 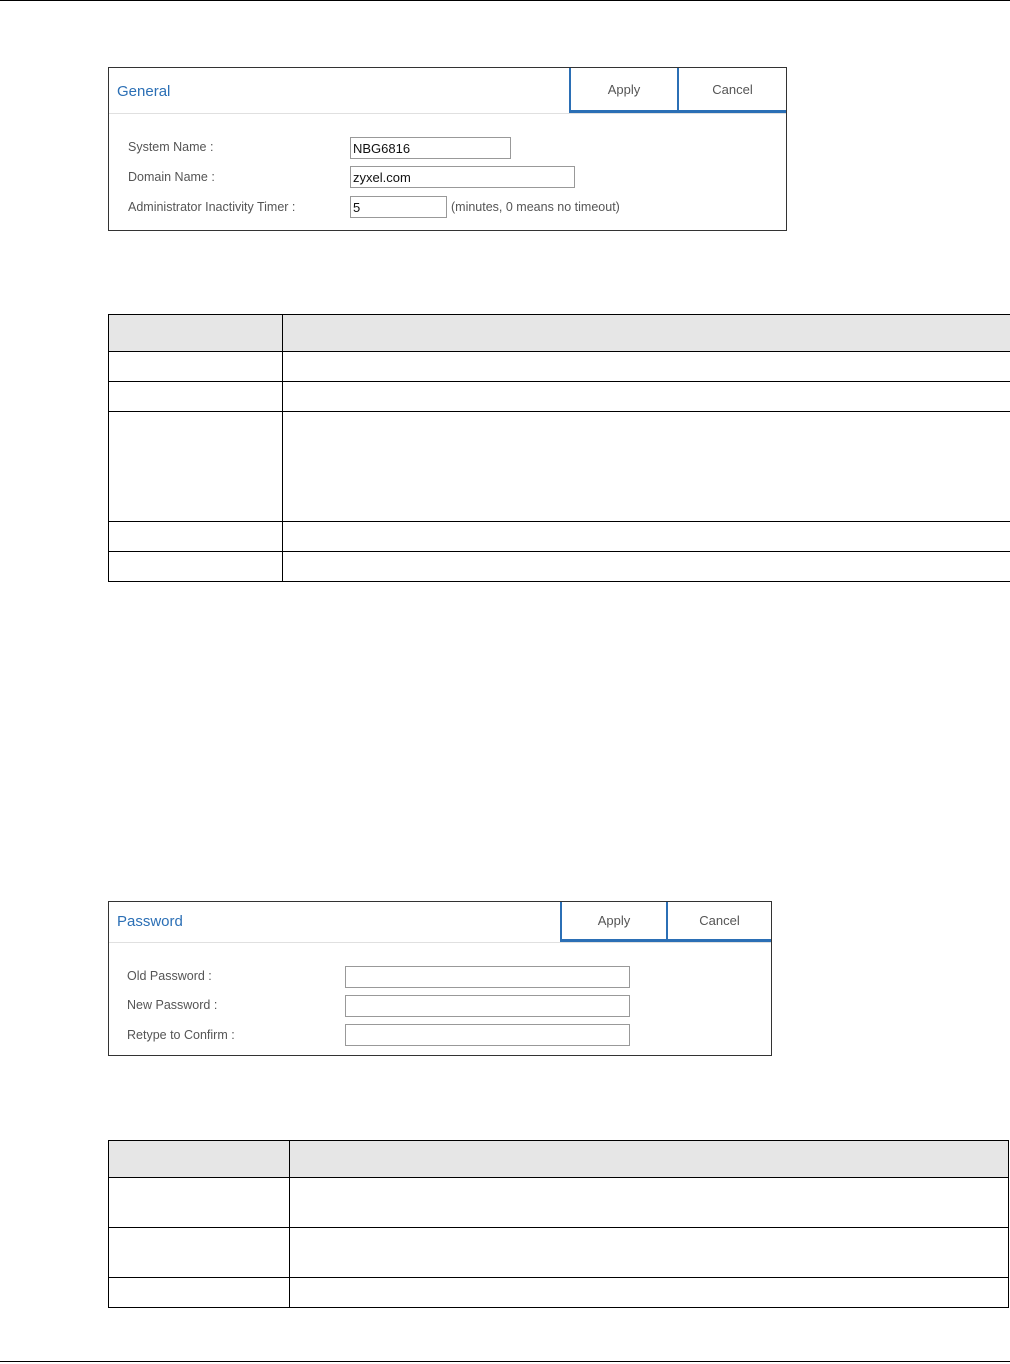 What do you see at coordinates (505, 1361) in the screenshot?
I see `page-footer-rule` at bounding box center [505, 1361].